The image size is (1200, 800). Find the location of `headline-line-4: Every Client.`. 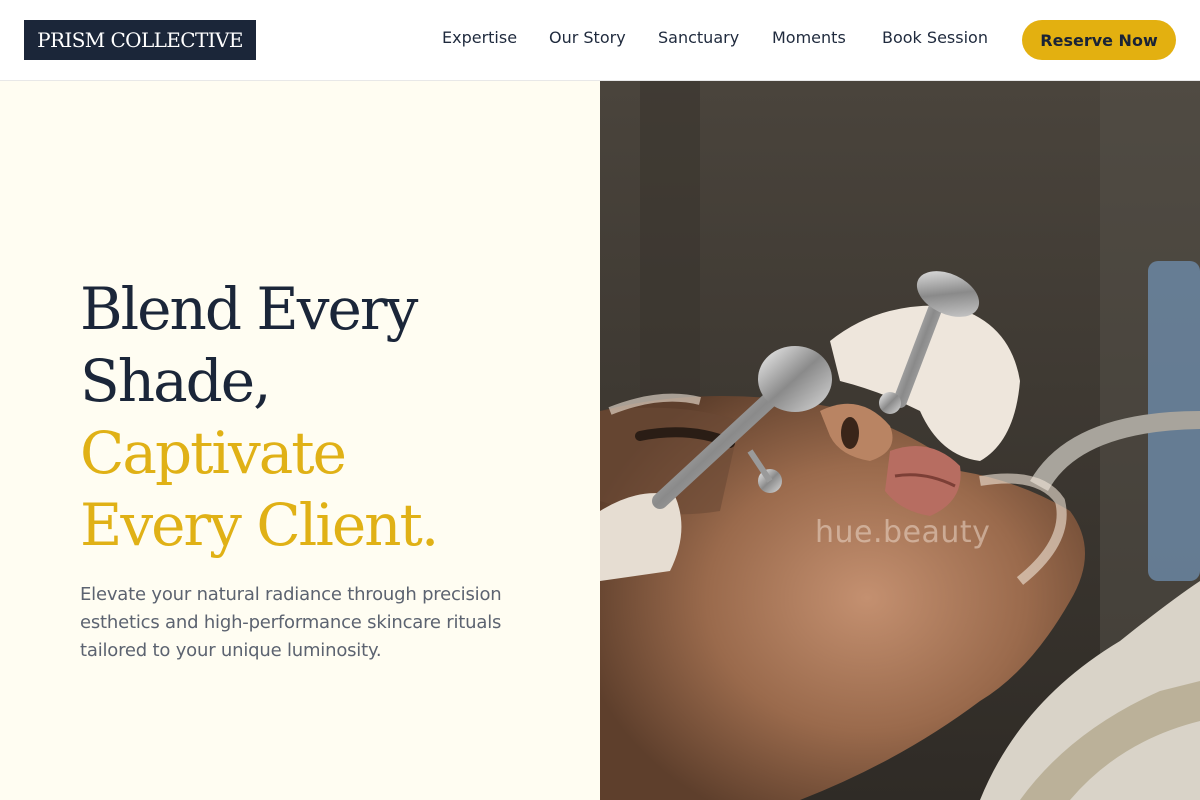

headline-line-4: Every Client. is located at coordinates (259, 525).